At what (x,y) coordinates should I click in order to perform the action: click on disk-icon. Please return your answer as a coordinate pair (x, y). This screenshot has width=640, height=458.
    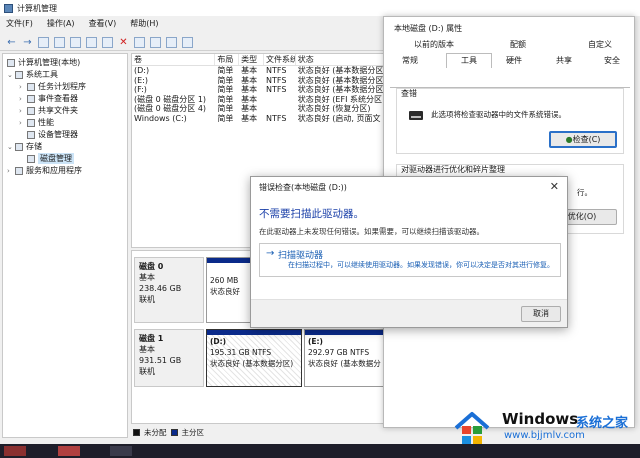
    Looking at the image, I should click on (31, 158).